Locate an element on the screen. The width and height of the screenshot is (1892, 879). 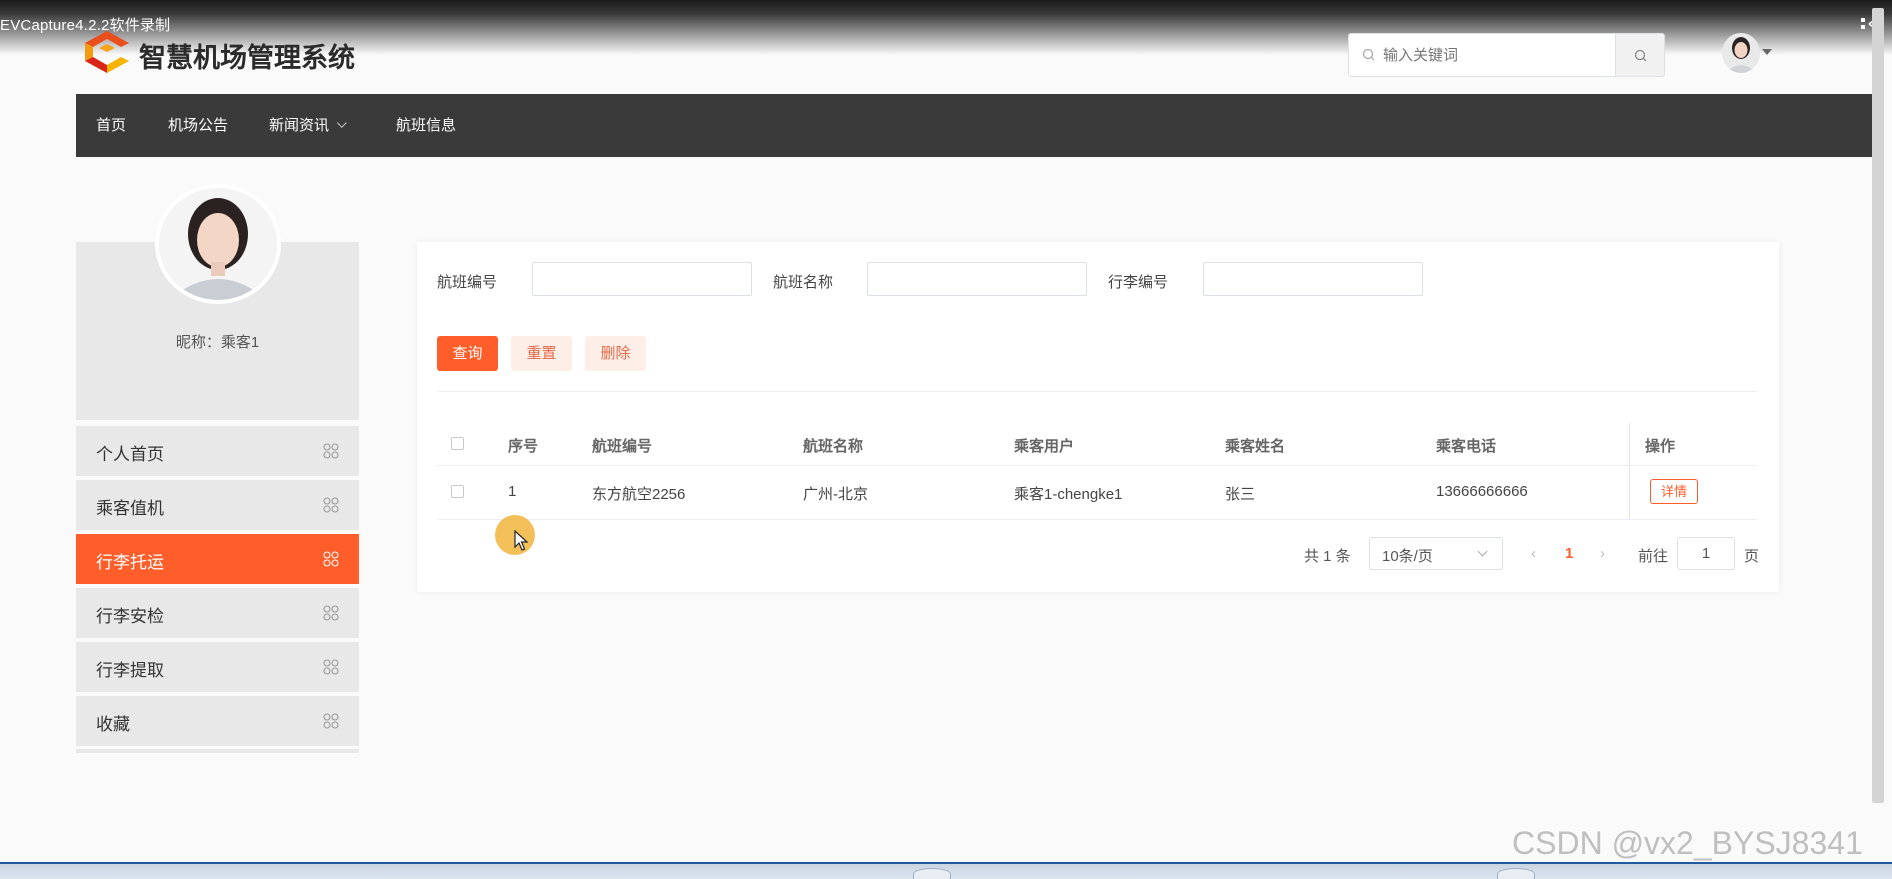
nav-item-flights: 航班信息 is located at coordinates (426, 125).